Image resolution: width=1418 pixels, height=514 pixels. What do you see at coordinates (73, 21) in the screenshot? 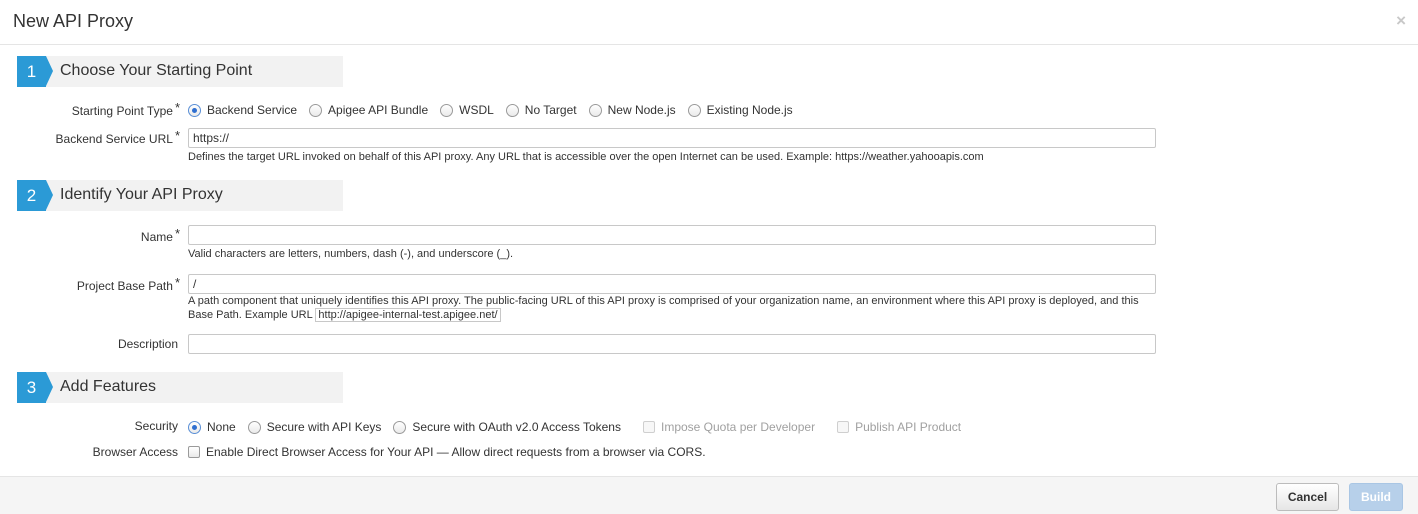
I see `dialog-title: New API Proxy` at bounding box center [73, 21].